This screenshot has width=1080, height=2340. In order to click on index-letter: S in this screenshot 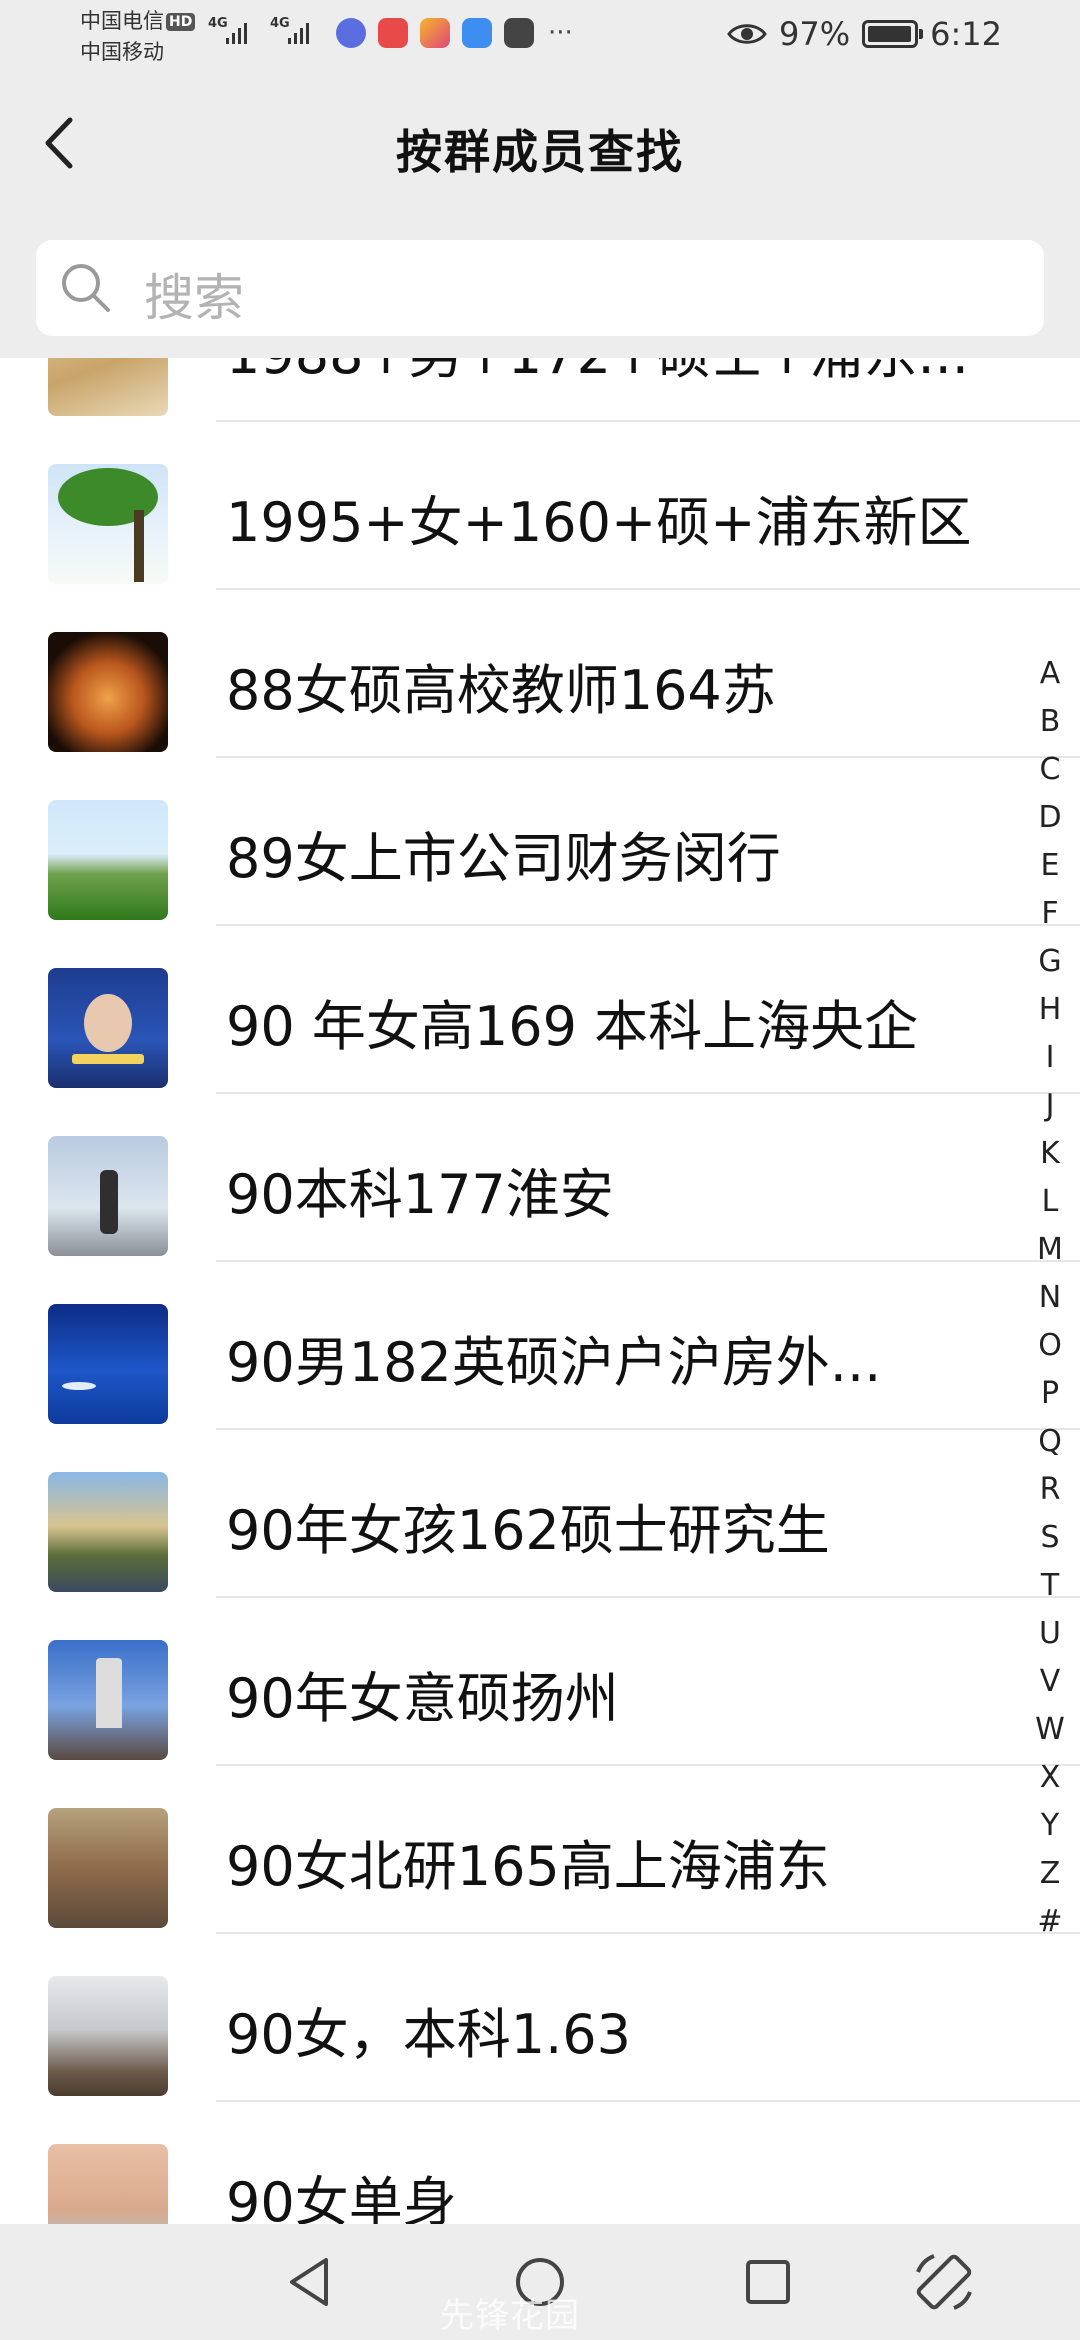, I will do `click(1050, 1538)`.